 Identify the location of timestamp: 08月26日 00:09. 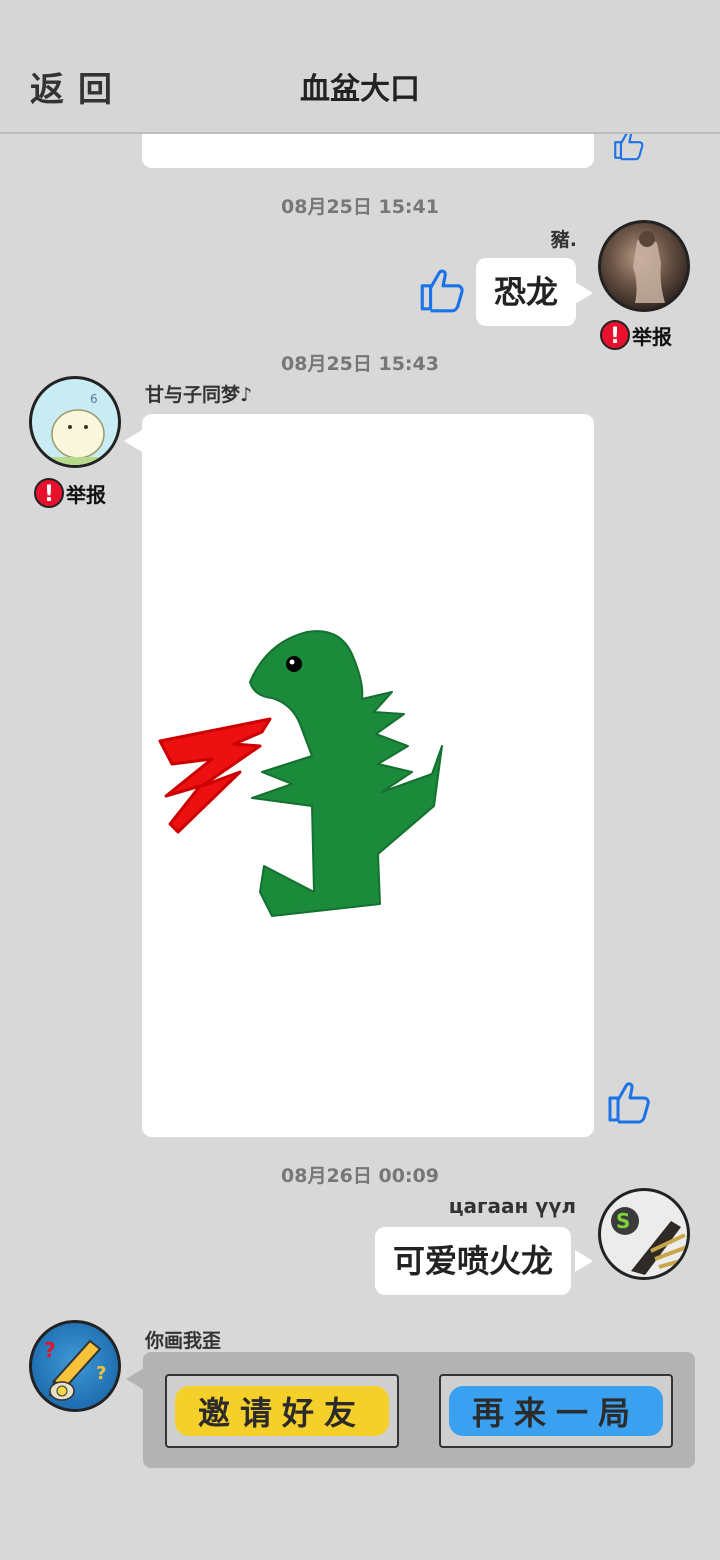
(360, 1176).